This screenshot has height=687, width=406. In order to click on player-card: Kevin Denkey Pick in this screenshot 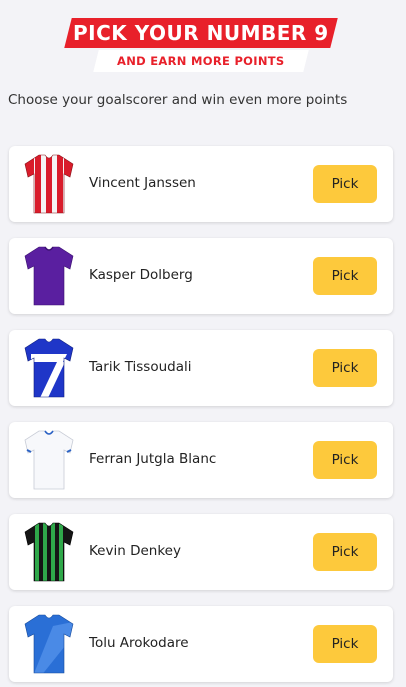, I will do `click(201, 552)`.